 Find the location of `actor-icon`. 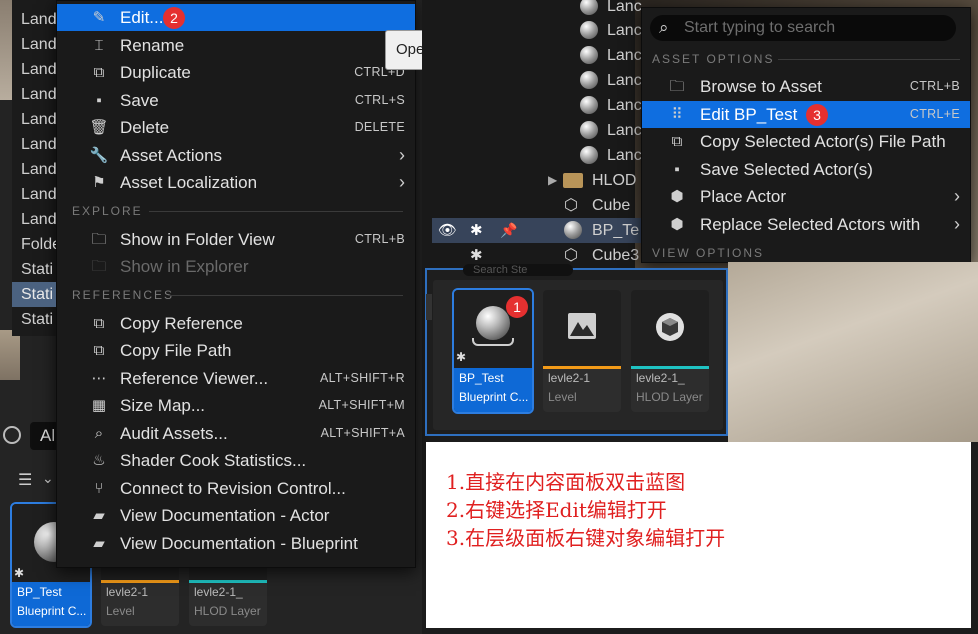

actor-icon is located at coordinates (589, 30).